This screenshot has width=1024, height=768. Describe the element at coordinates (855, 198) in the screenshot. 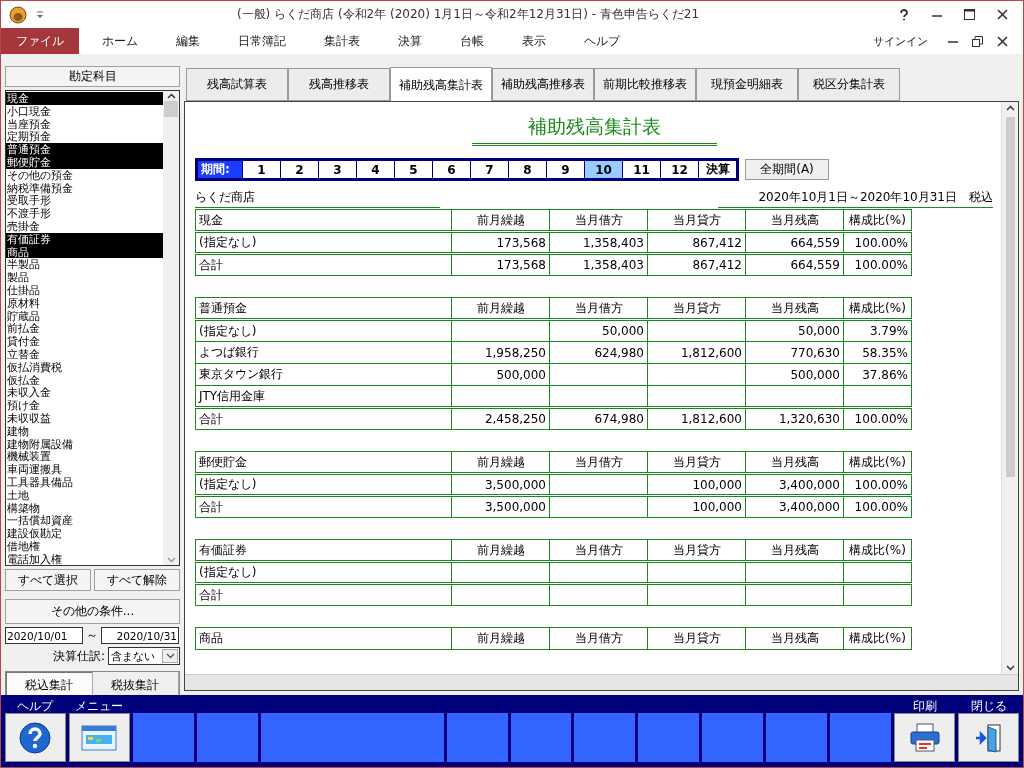

I see `date-range: 2020年10月1日～2020年10月31日 税込` at that location.